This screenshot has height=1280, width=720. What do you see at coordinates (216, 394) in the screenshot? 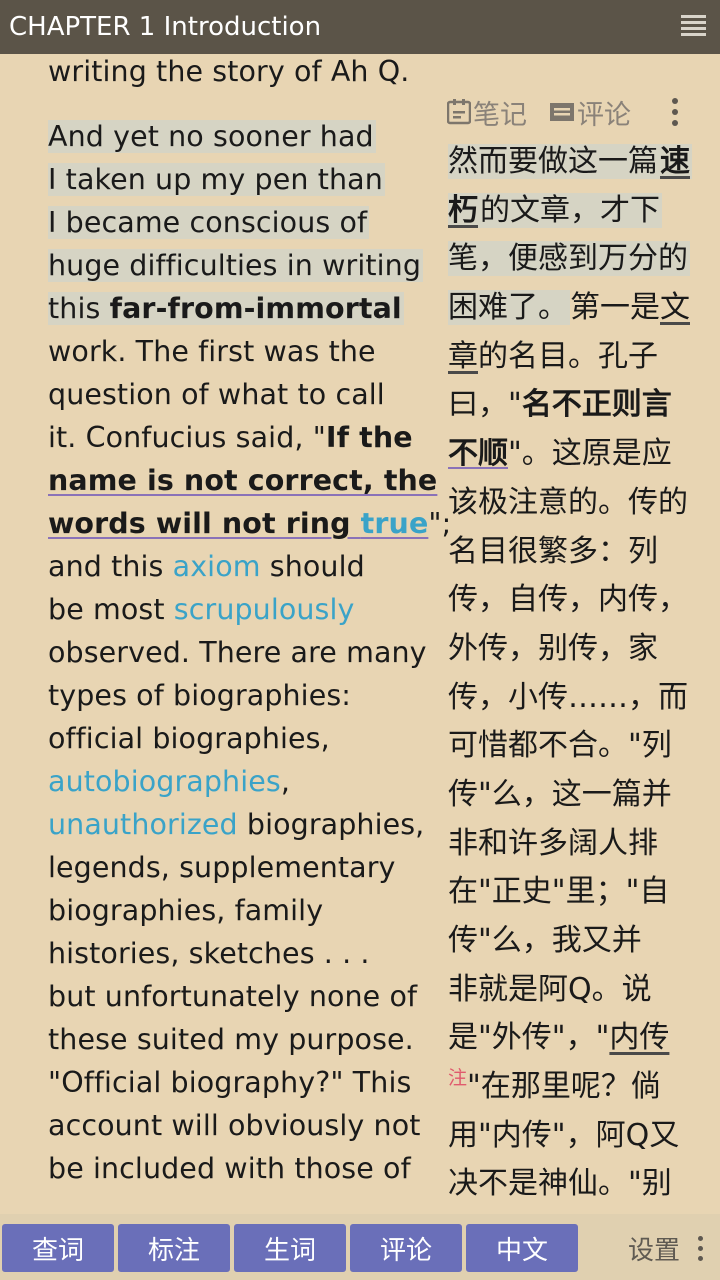
I see `text-line: question of what to call` at bounding box center [216, 394].